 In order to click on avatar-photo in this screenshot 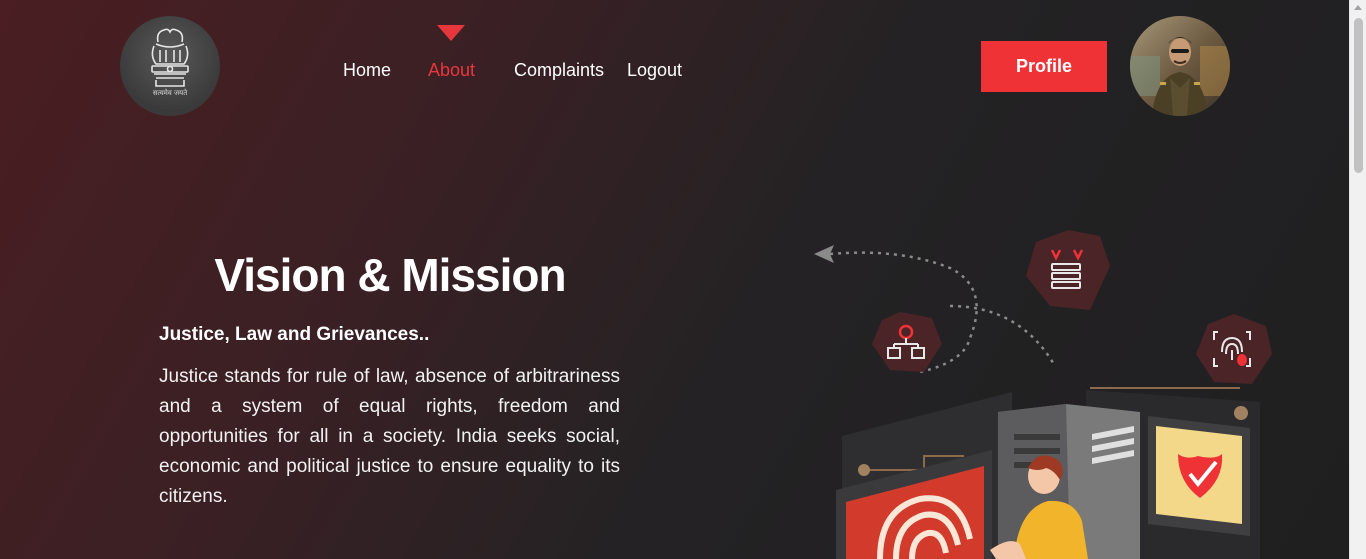, I will do `click(1180, 66)`.